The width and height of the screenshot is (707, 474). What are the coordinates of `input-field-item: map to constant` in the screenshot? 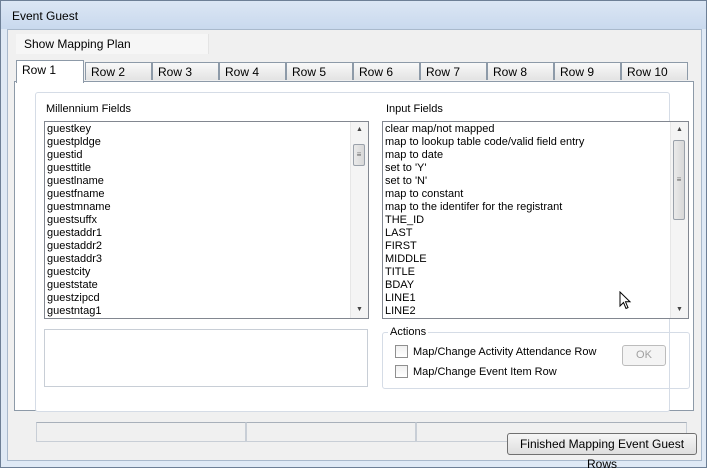 It's located at (528, 194).